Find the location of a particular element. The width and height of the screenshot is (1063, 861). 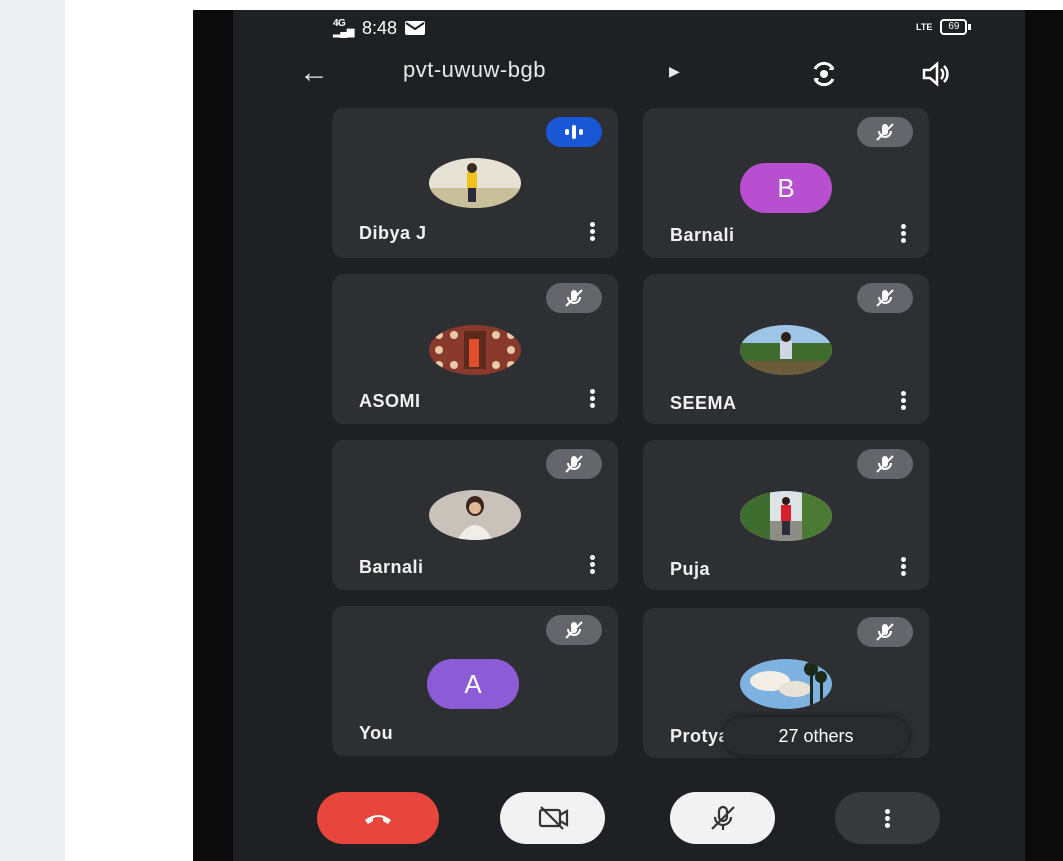

more-options-button is located at coordinates (887, 818).